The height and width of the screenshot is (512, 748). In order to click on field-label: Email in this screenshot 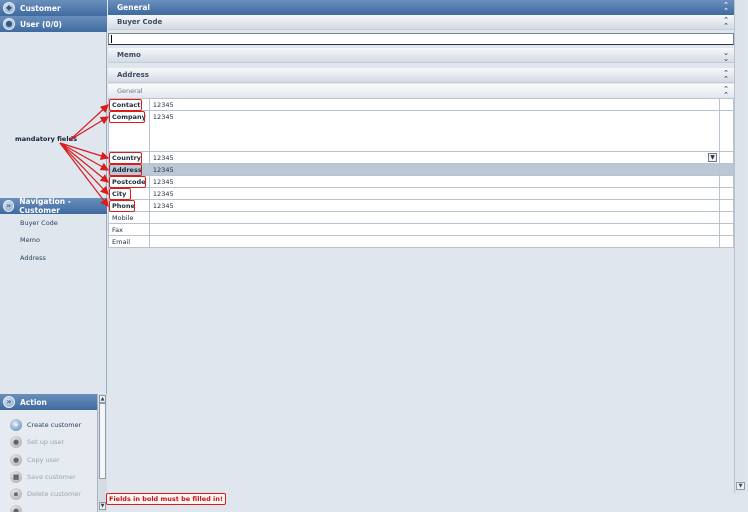, I will do `click(129, 241)`.